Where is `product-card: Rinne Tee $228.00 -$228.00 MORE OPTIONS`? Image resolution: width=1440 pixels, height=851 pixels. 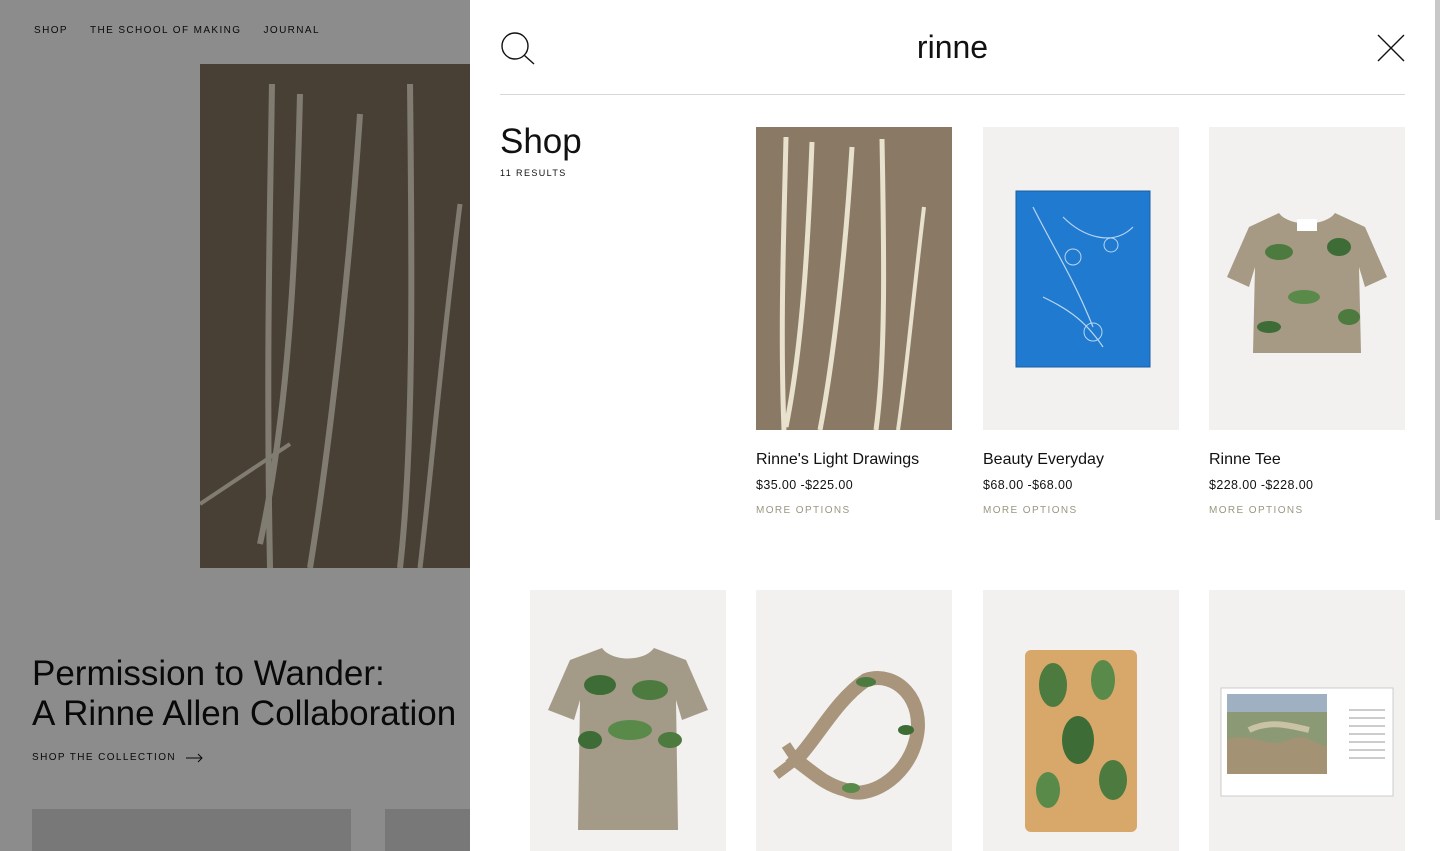 product-card: Rinne Tee $228.00 -$228.00 MORE OPTIONS is located at coordinates (1307, 321).